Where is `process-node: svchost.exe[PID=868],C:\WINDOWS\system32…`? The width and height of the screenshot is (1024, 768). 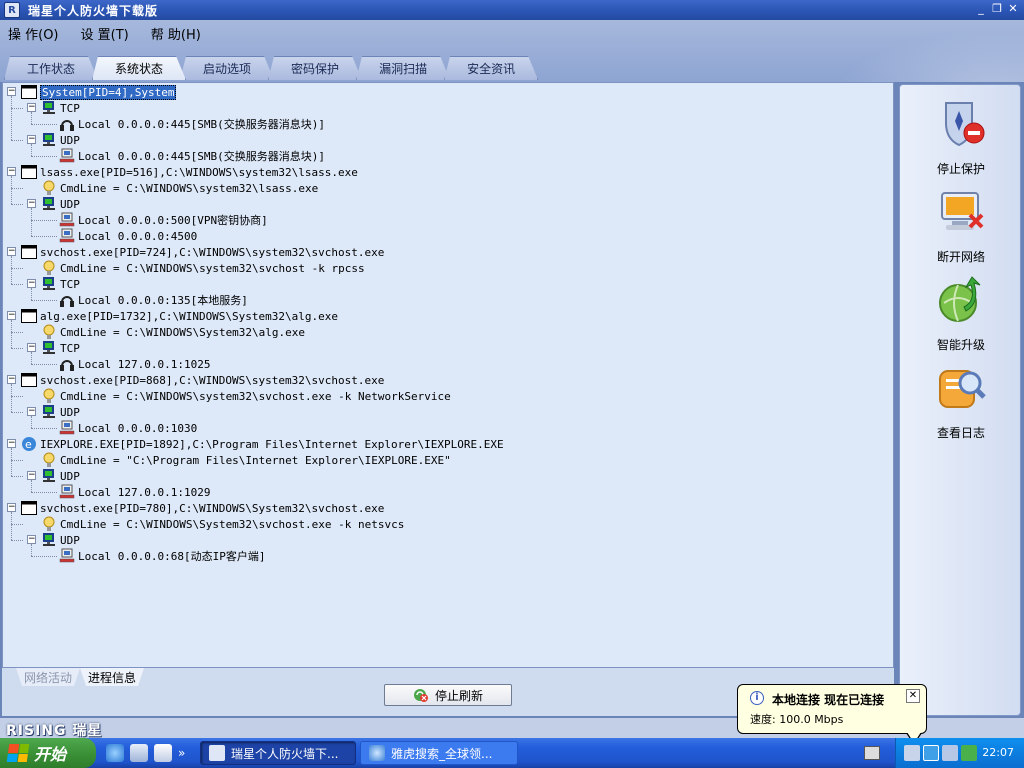
process-node: svchost.exe[PID=868],C:\WINDOWS\system32… is located at coordinates (202, 380).